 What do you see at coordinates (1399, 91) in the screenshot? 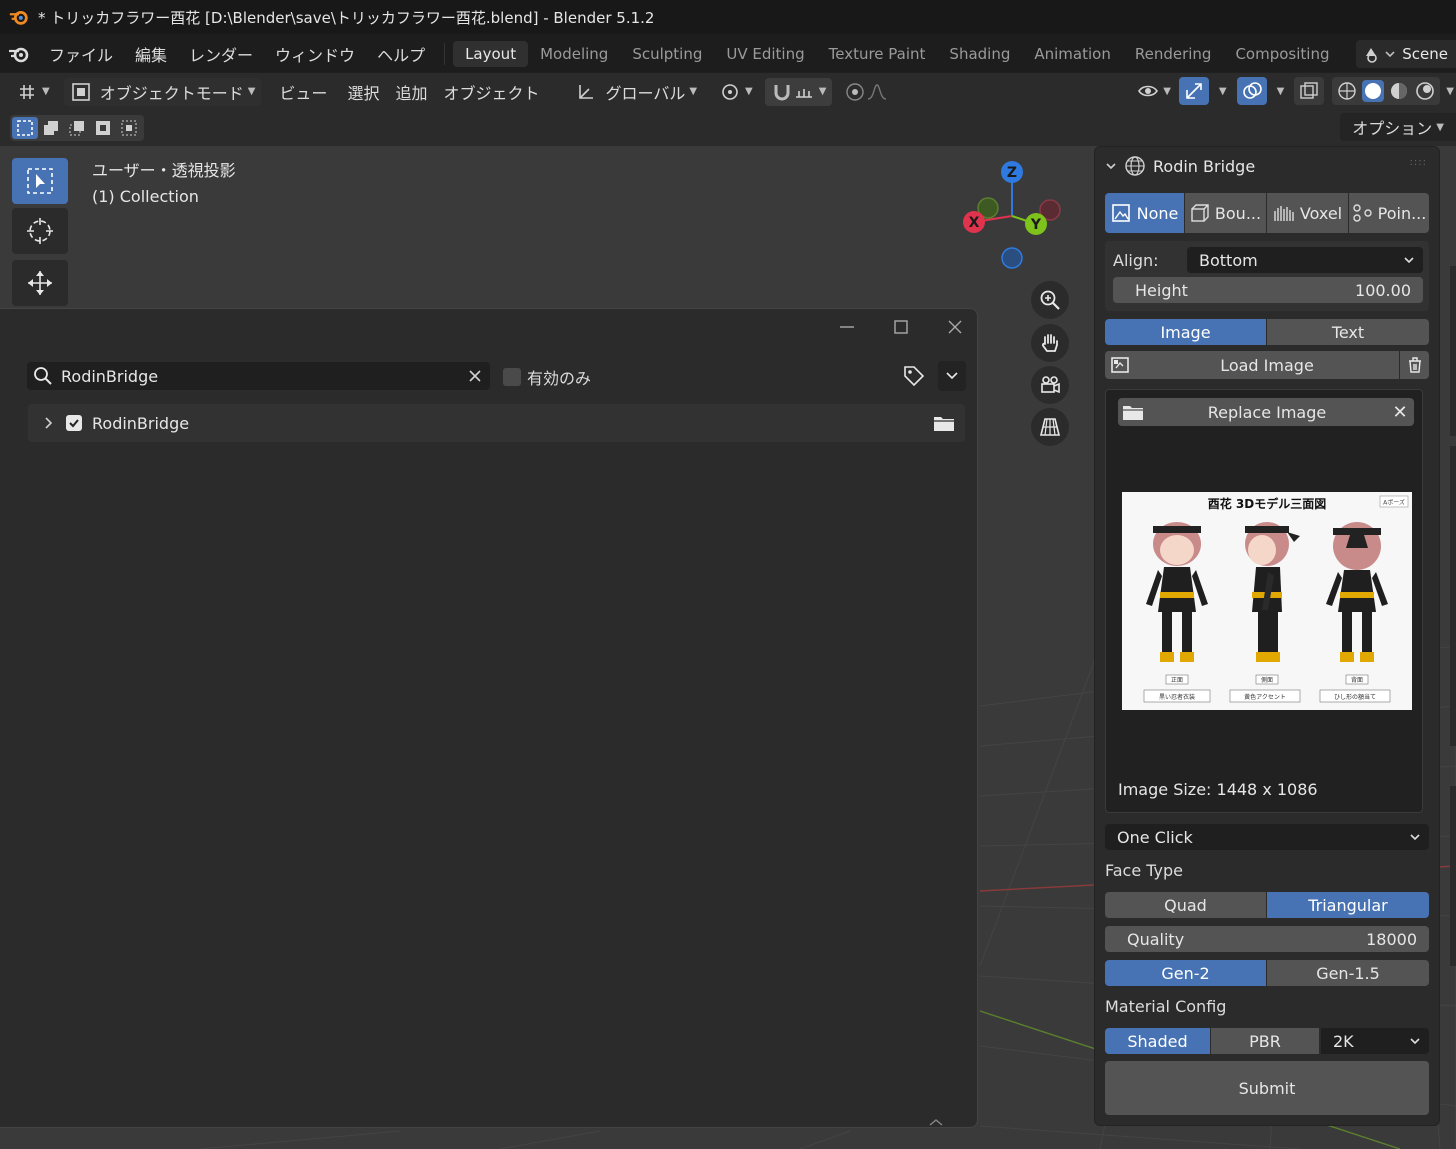
I see `material-shading-icon` at bounding box center [1399, 91].